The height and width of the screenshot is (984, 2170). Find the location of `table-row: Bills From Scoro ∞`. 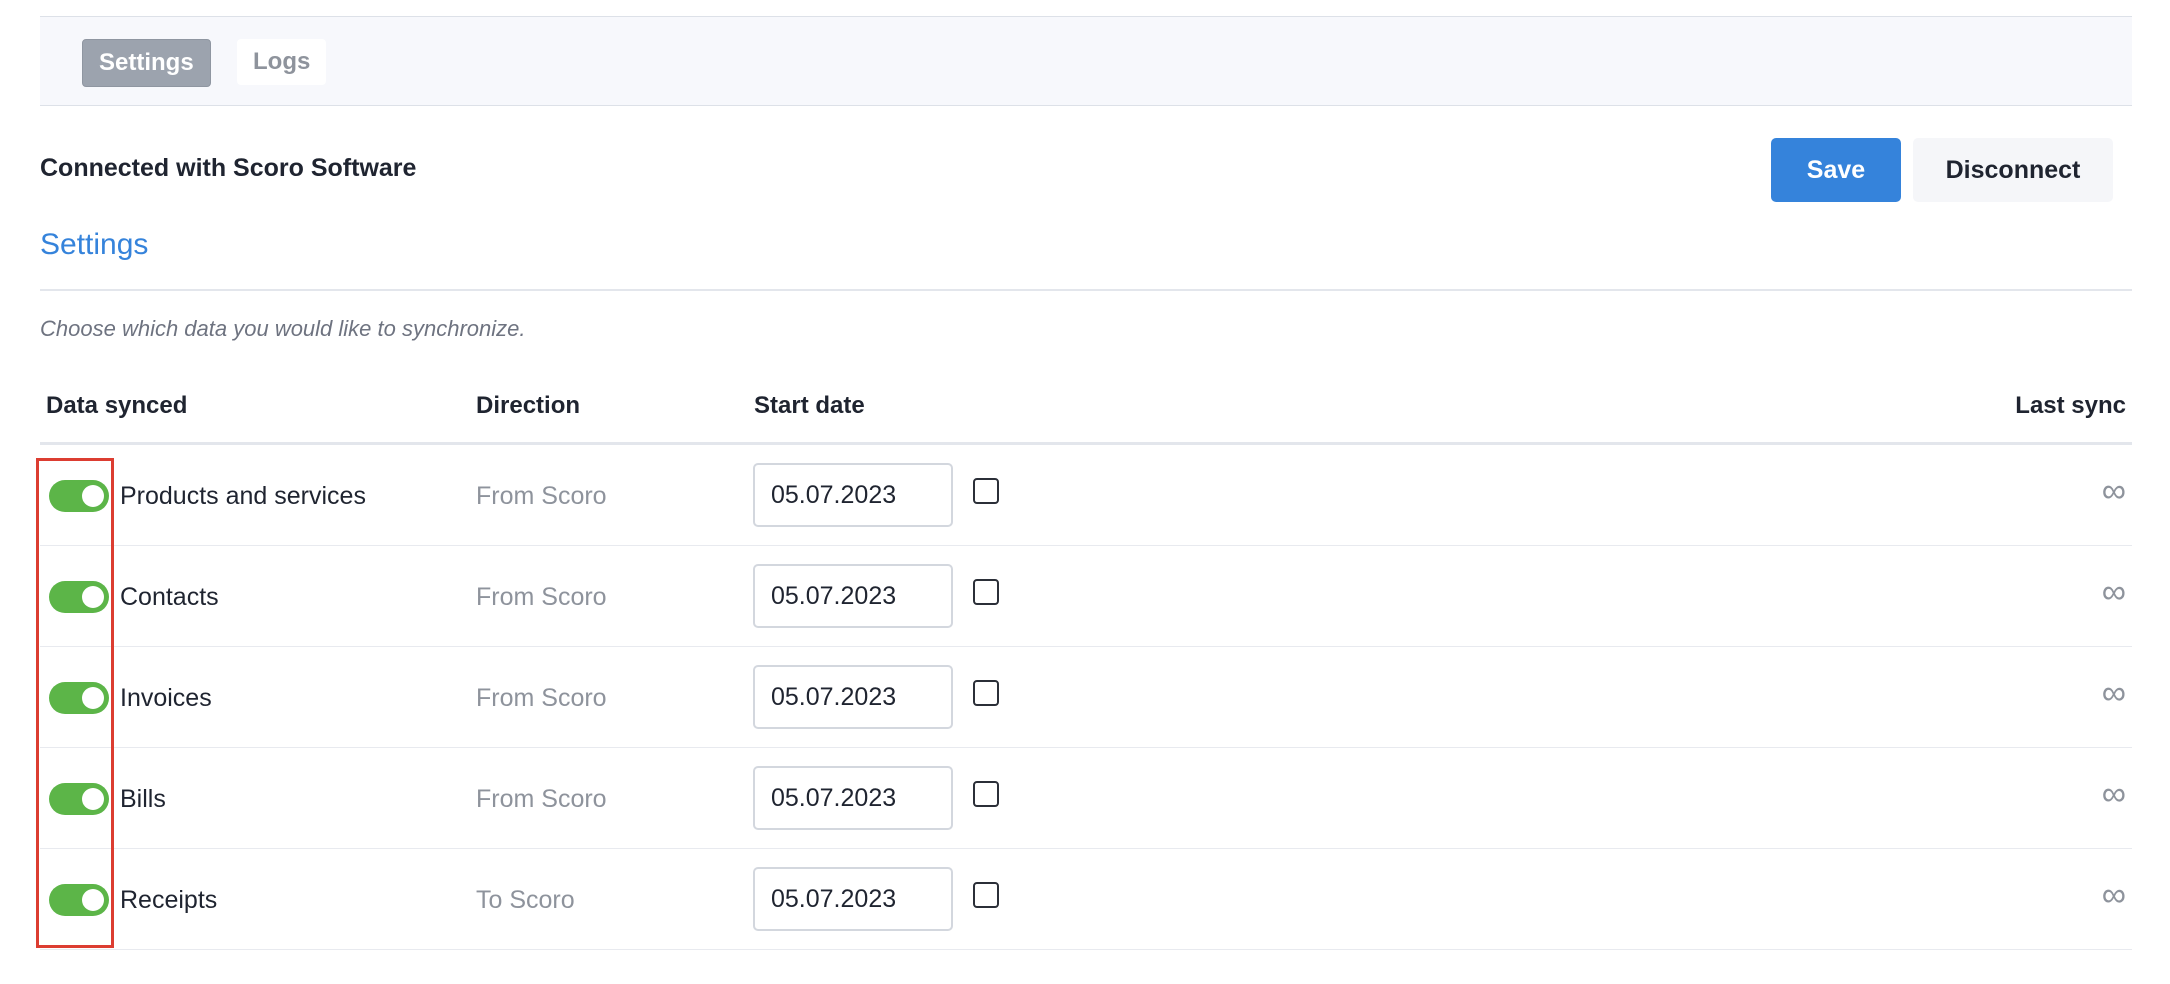

table-row: Bills From Scoro ∞ is located at coordinates (1086, 798).